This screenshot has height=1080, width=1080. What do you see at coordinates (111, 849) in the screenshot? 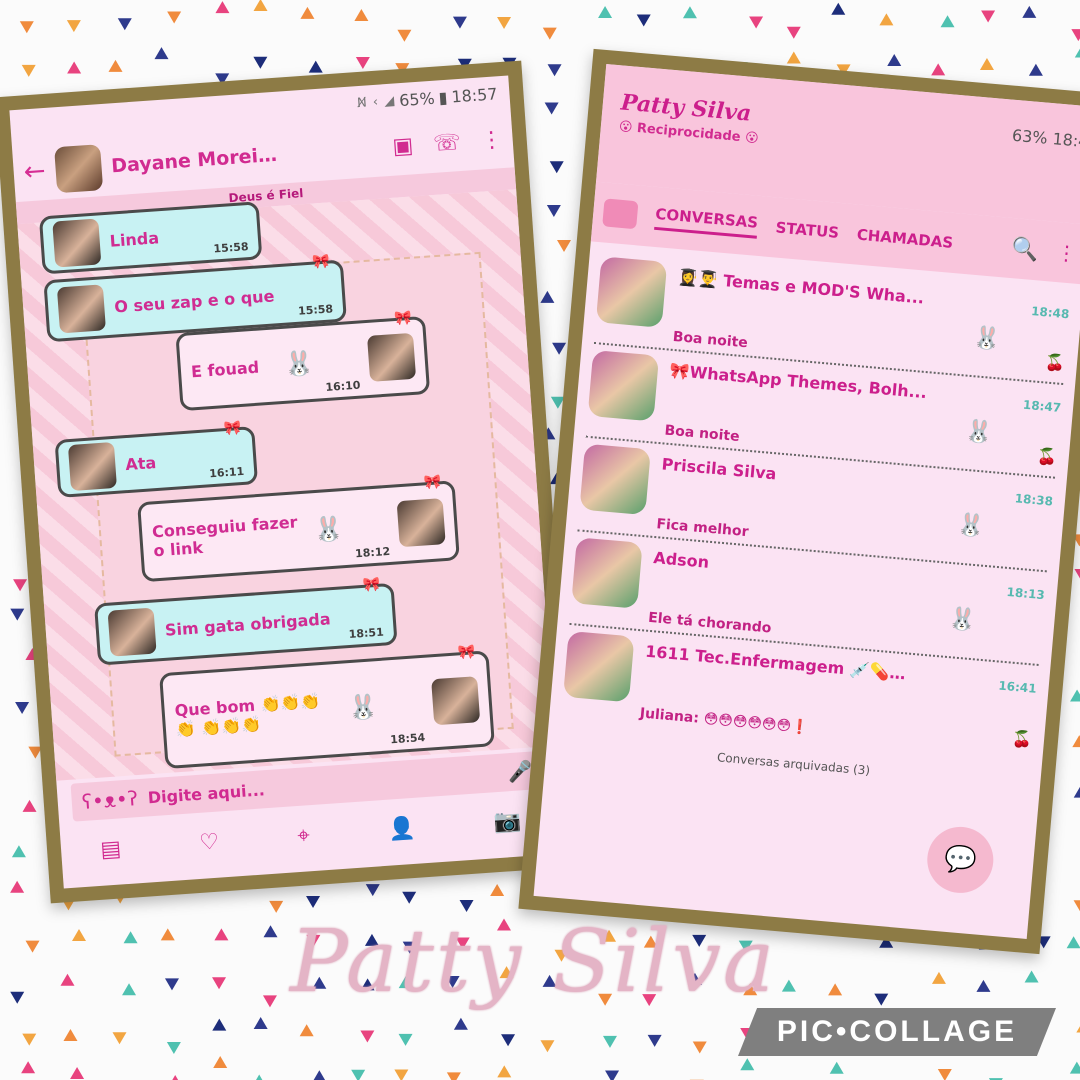
I see `gallery-icon: ▤` at bounding box center [111, 849].